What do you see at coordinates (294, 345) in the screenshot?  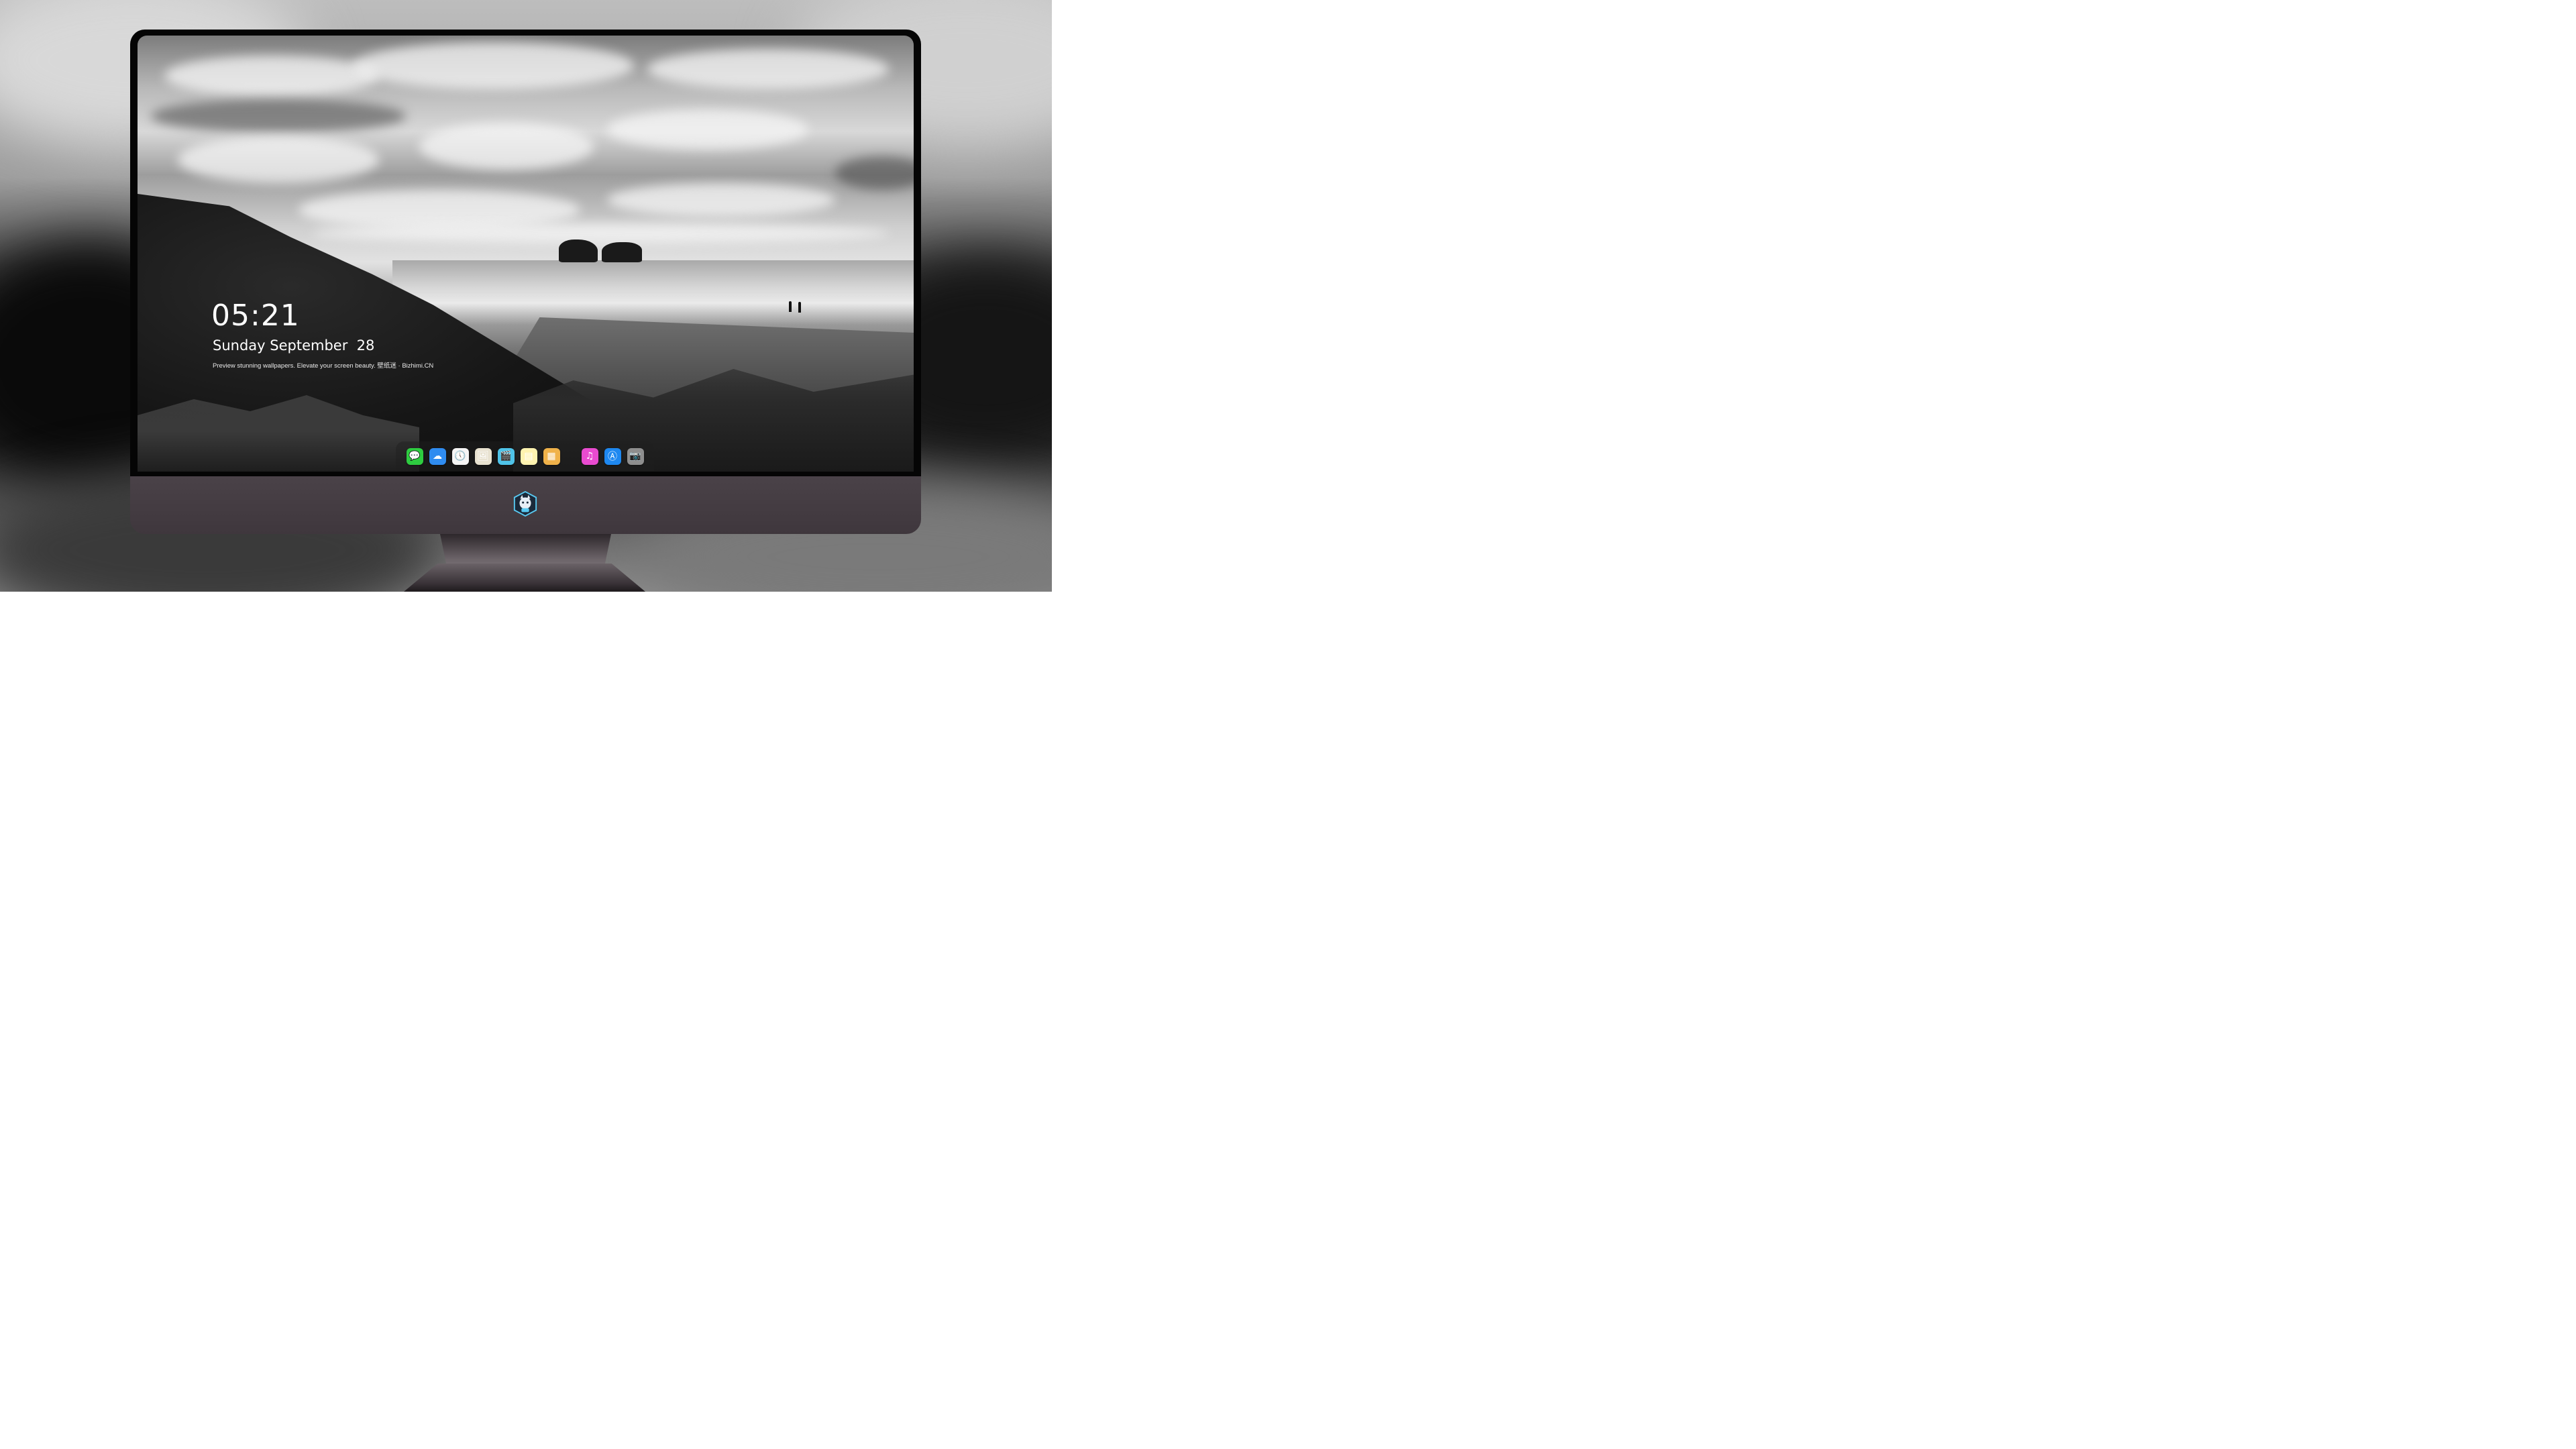 I see `clock-date: Sunday September 28` at bounding box center [294, 345].